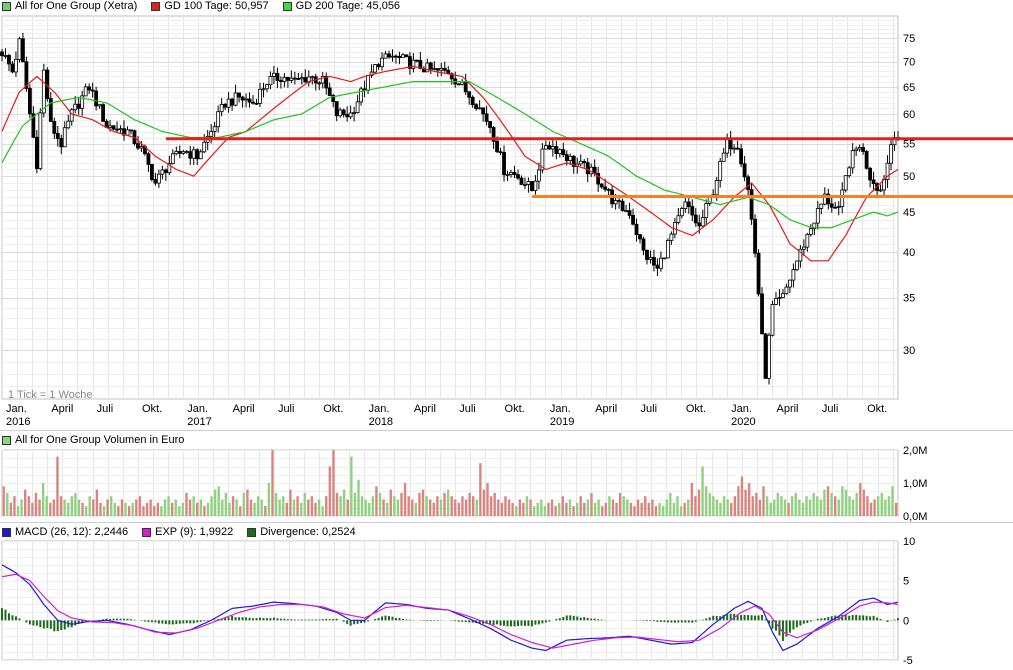 This screenshot has height=670, width=1013. I want to click on legend-item-gd100: GD 100 Tage: 50,957, so click(210, 6).